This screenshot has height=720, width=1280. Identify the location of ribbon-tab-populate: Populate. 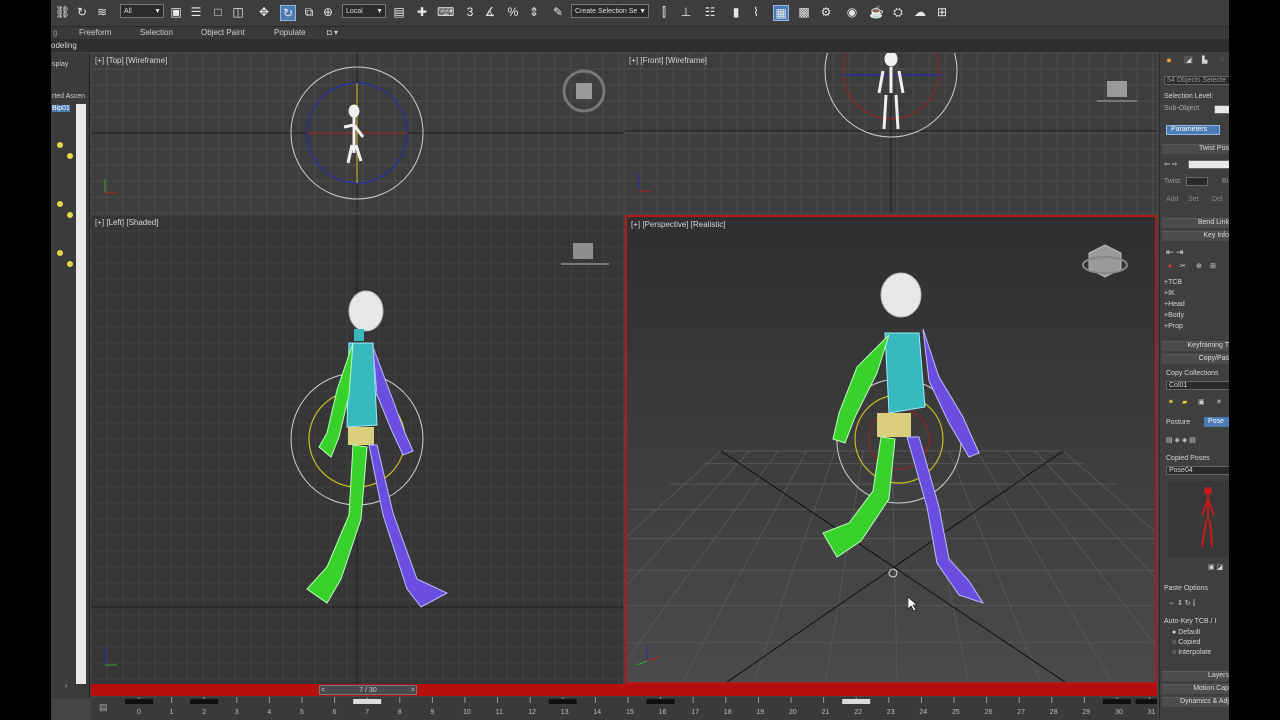
(290, 32).